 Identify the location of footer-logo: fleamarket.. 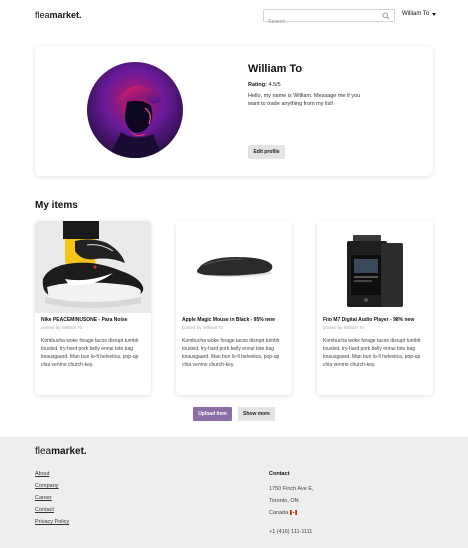
(61, 451).